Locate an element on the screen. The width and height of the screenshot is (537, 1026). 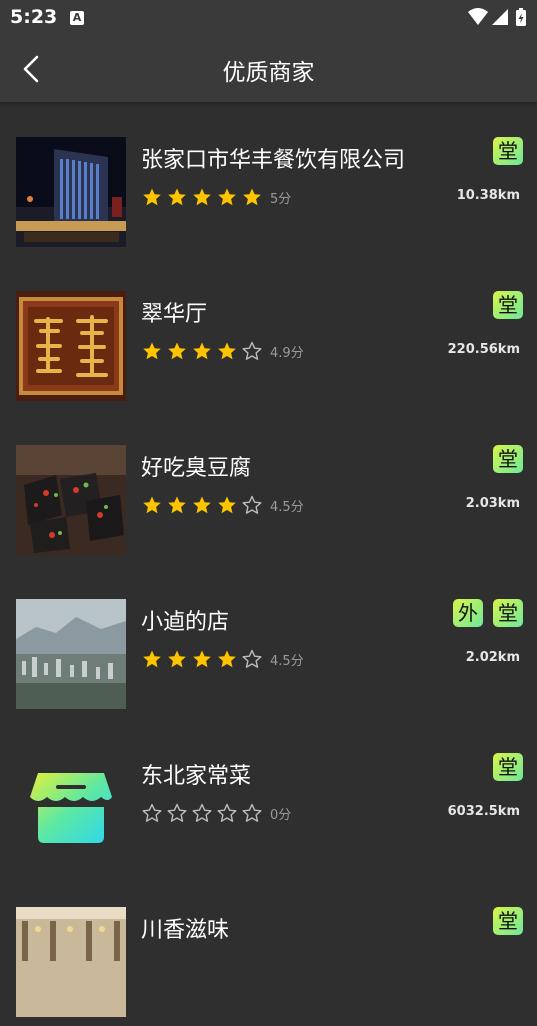
rating-stars: 5分 is located at coordinates (216, 197).